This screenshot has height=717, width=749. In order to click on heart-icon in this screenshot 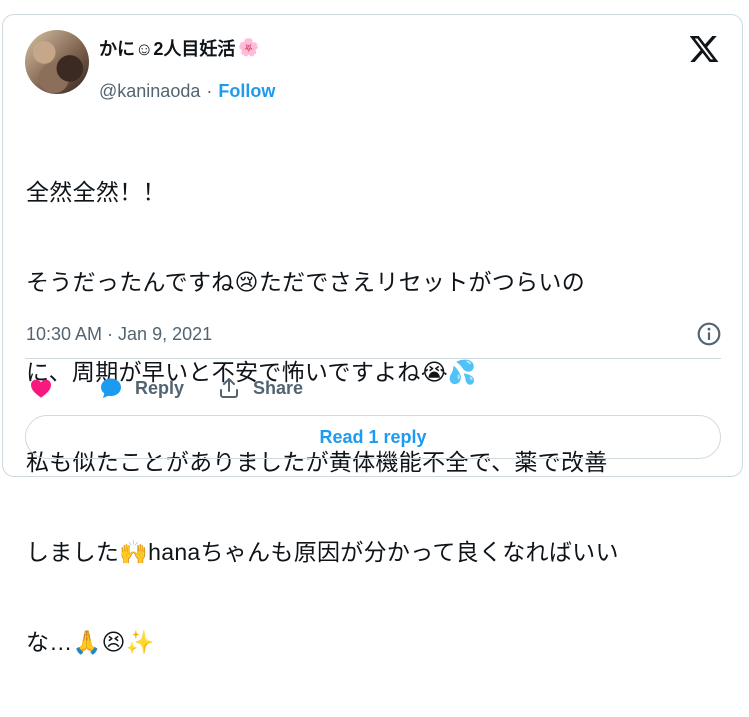, I will do `click(41, 388)`.